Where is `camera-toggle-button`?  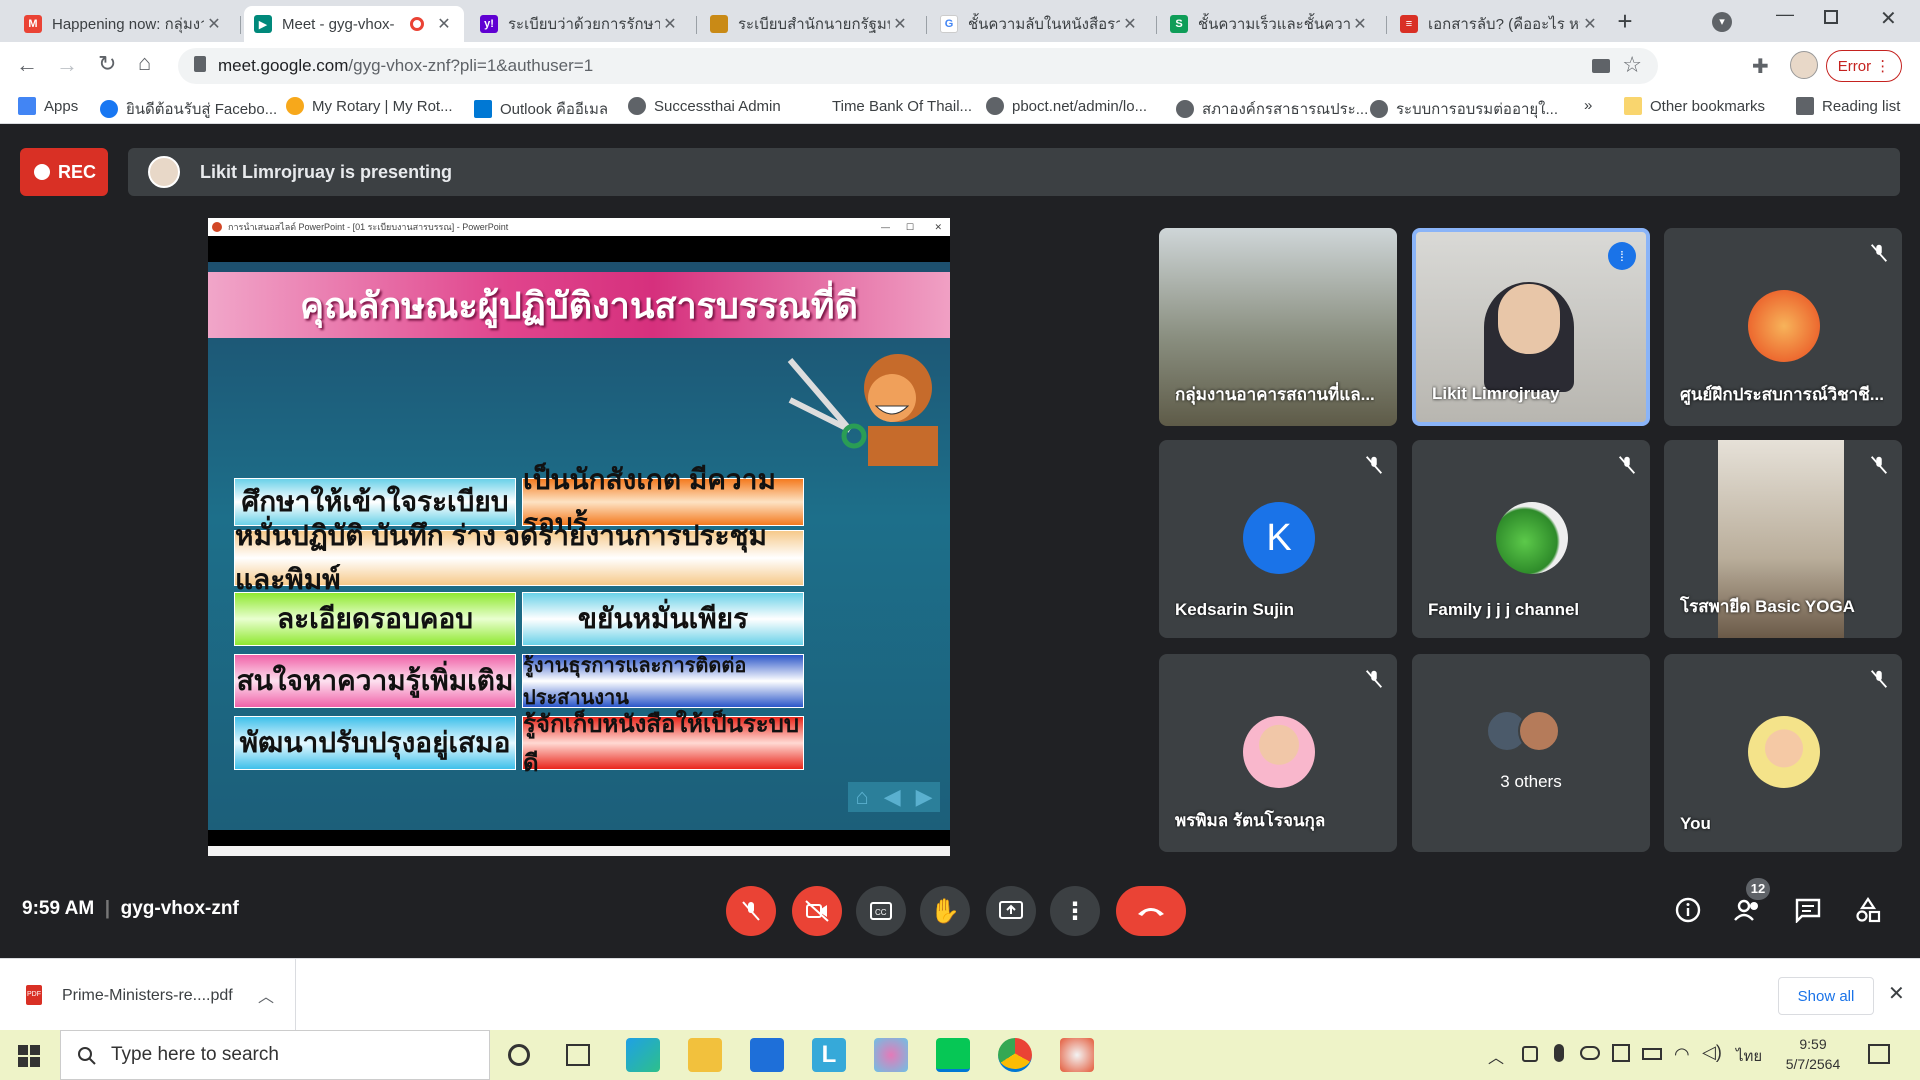
camera-toggle-button is located at coordinates (817, 911).